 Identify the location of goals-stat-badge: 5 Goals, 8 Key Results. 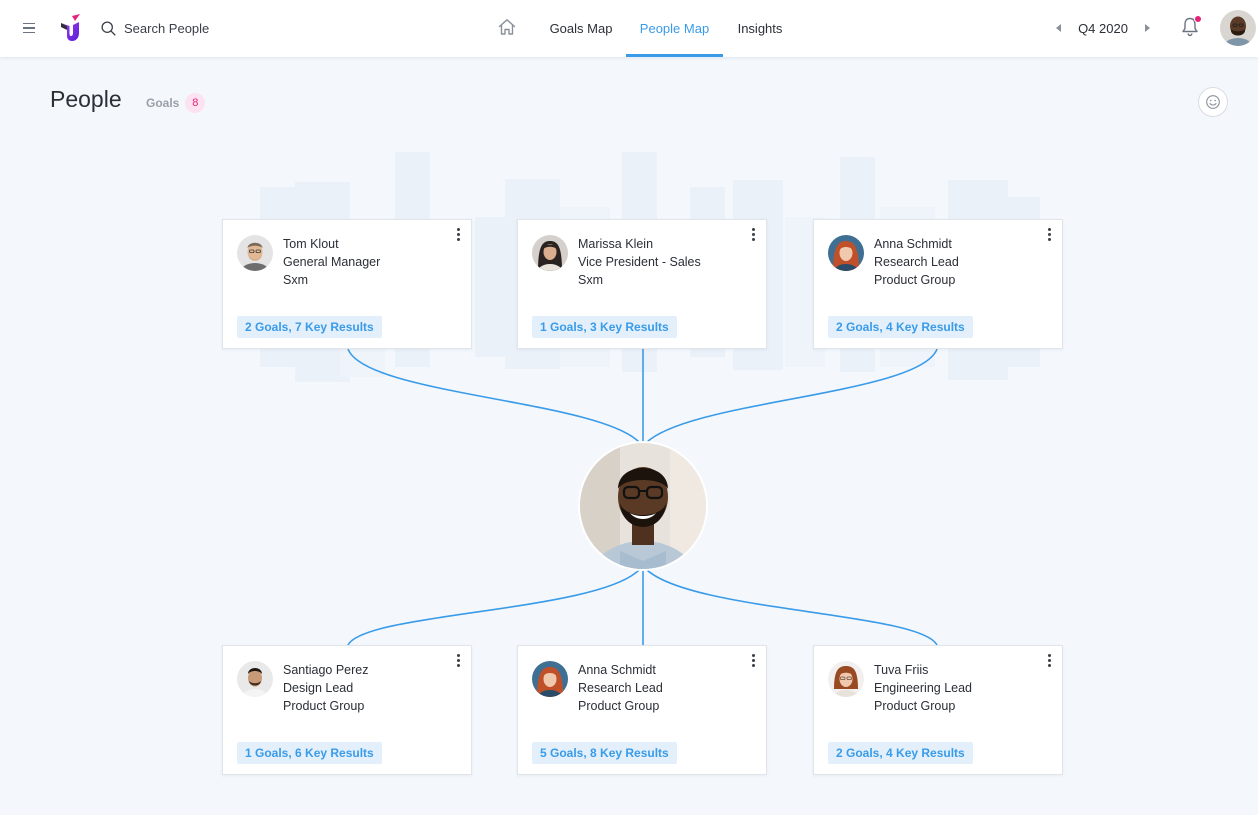
(604, 753).